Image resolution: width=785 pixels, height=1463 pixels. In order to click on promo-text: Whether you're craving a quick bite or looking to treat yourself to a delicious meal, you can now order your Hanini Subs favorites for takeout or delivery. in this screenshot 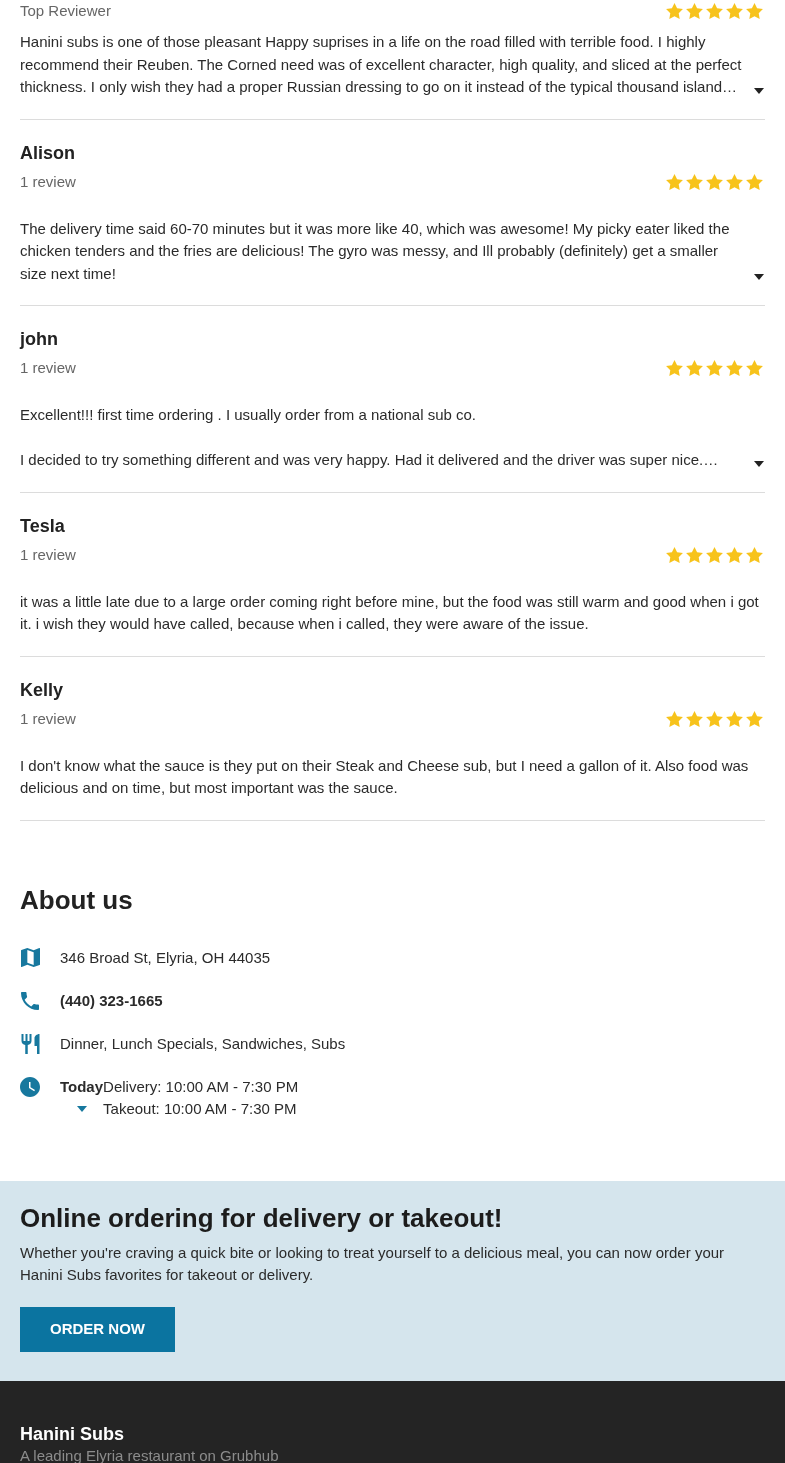, I will do `click(373, 1263)`.